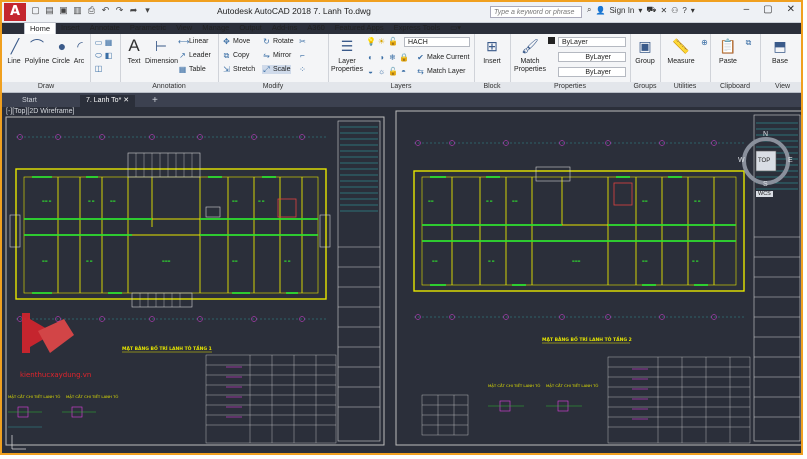  Describe the element at coordinates (455, 28) in the screenshot. I see `ribbon-toggle-icon: ▭▾` at that location.